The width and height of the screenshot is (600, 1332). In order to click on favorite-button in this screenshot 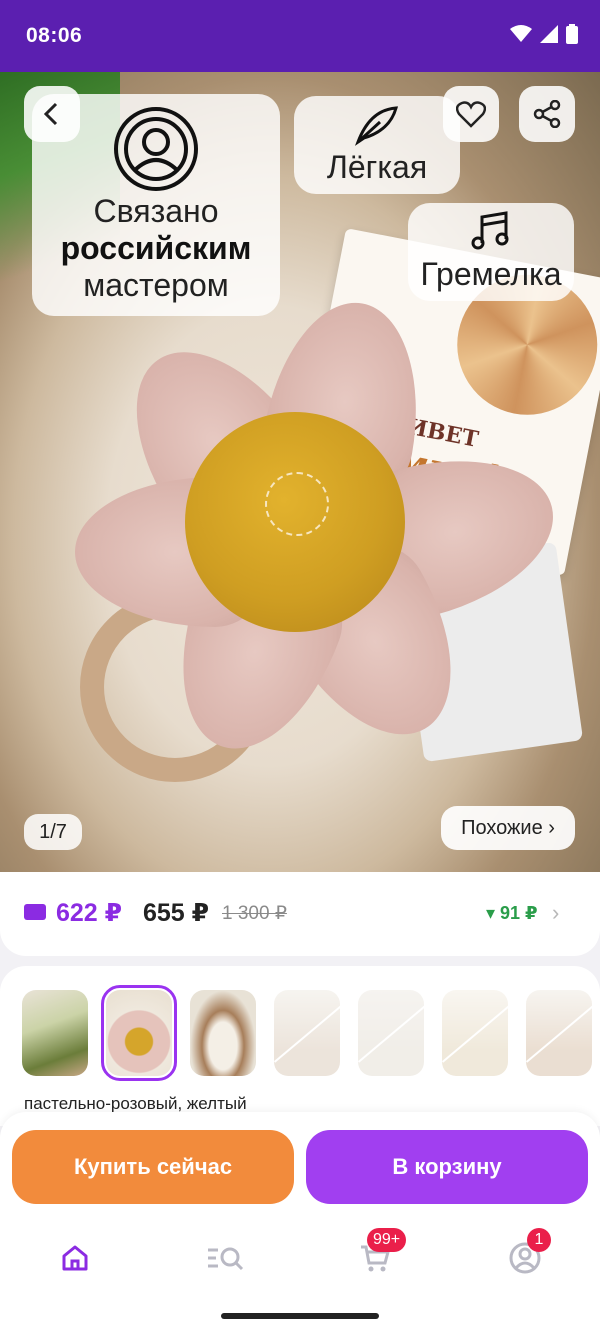, I will do `click(471, 114)`.